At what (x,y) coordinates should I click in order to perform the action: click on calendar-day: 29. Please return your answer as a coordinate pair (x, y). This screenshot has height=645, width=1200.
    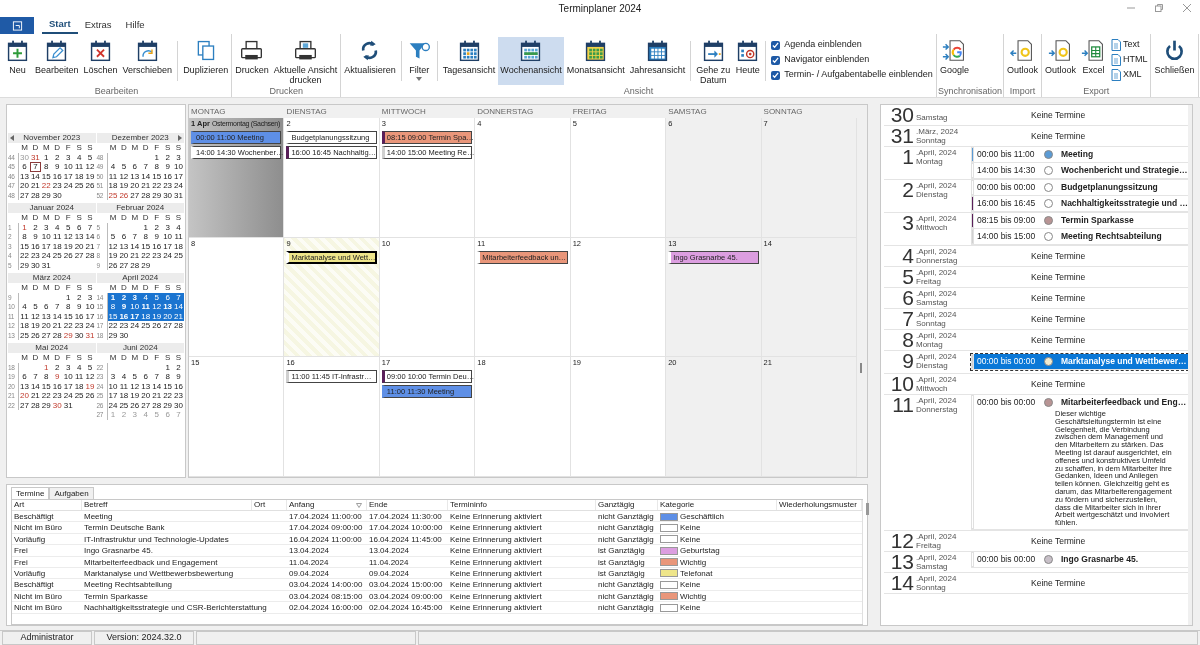
    Looking at the image, I should click on (46, 195).